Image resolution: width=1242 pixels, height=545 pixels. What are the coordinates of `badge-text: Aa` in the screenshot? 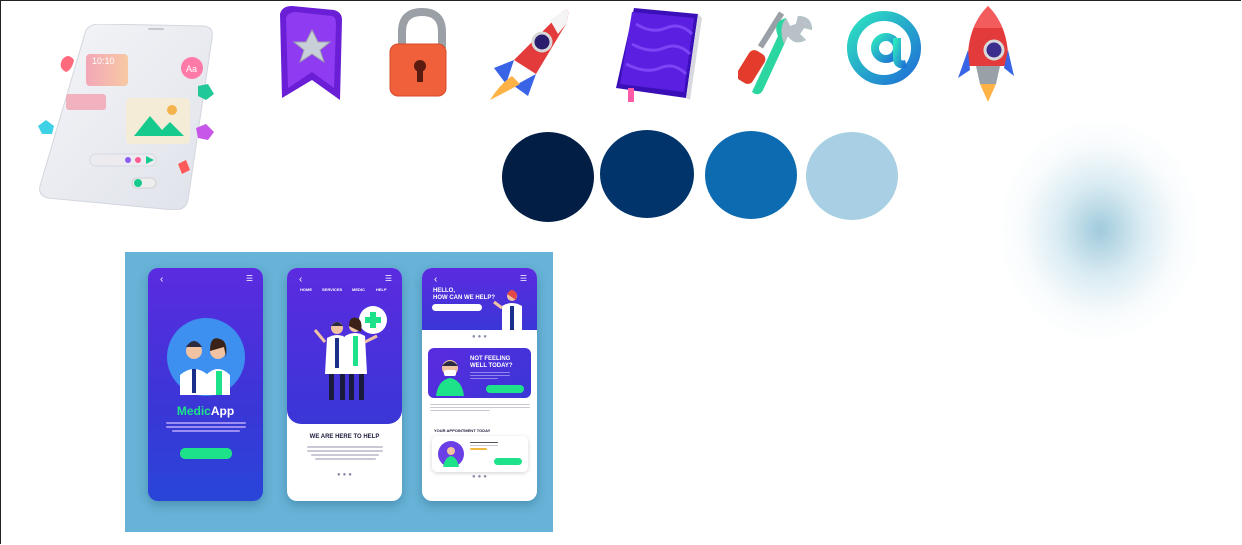 It's located at (191, 69).